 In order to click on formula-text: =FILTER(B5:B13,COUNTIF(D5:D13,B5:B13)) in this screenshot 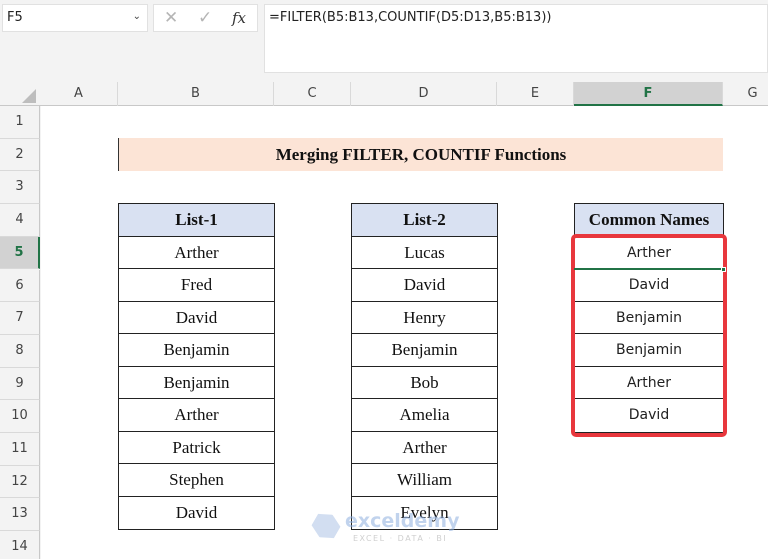, I will do `click(410, 17)`.